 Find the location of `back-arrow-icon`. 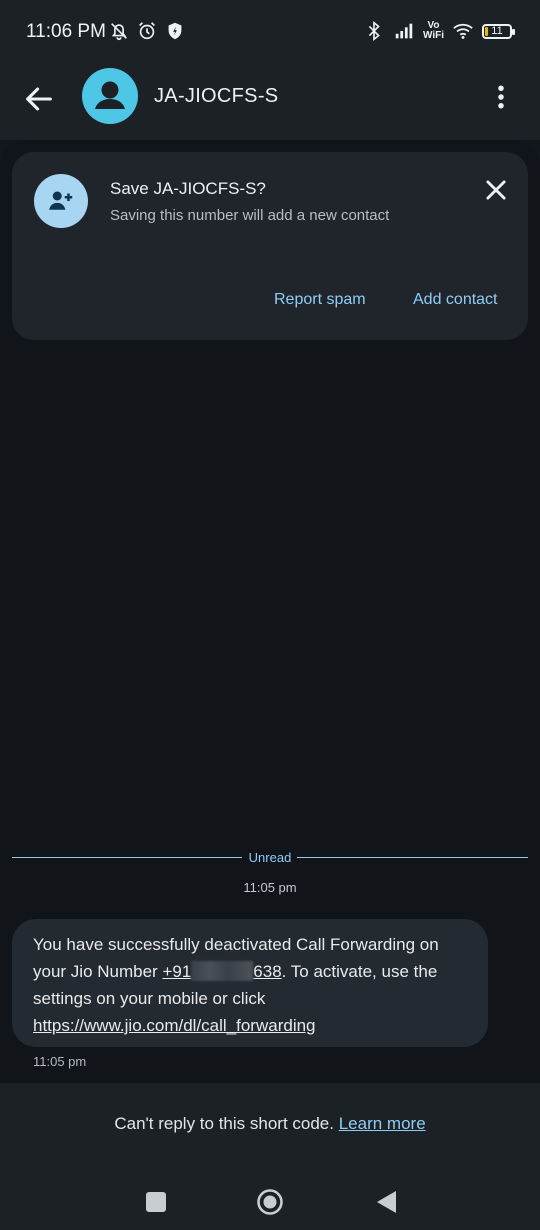

back-arrow-icon is located at coordinates (39, 99).